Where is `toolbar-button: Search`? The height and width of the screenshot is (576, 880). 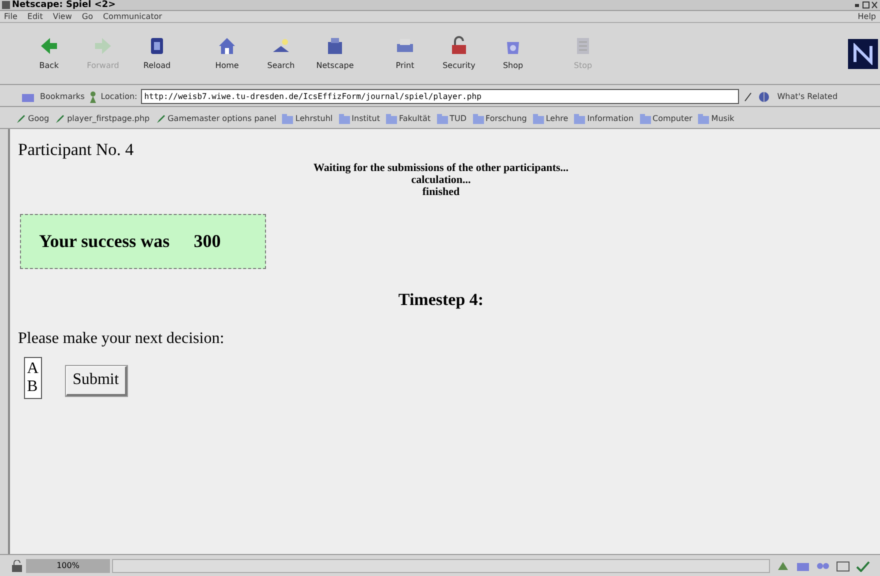
toolbar-button: Search is located at coordinates (281, 53).